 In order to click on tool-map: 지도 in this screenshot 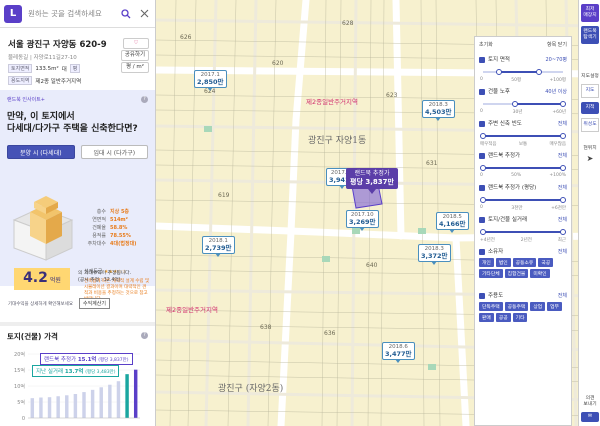, I will do `click(590, 91)`.